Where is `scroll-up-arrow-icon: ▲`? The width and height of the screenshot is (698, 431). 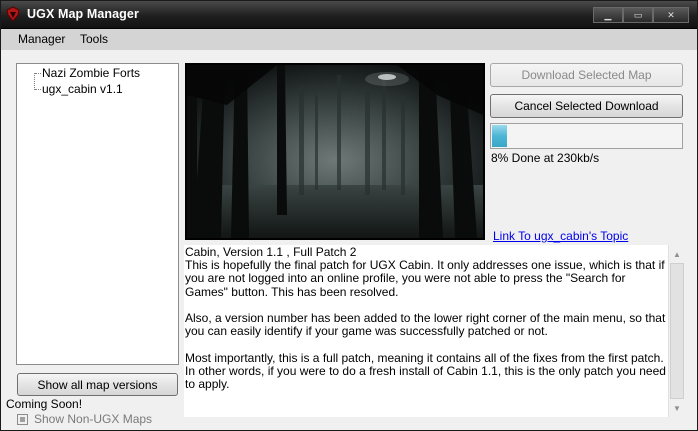
scroll-up-arrow-icon: ▲ is located at coordinates (677, 254).